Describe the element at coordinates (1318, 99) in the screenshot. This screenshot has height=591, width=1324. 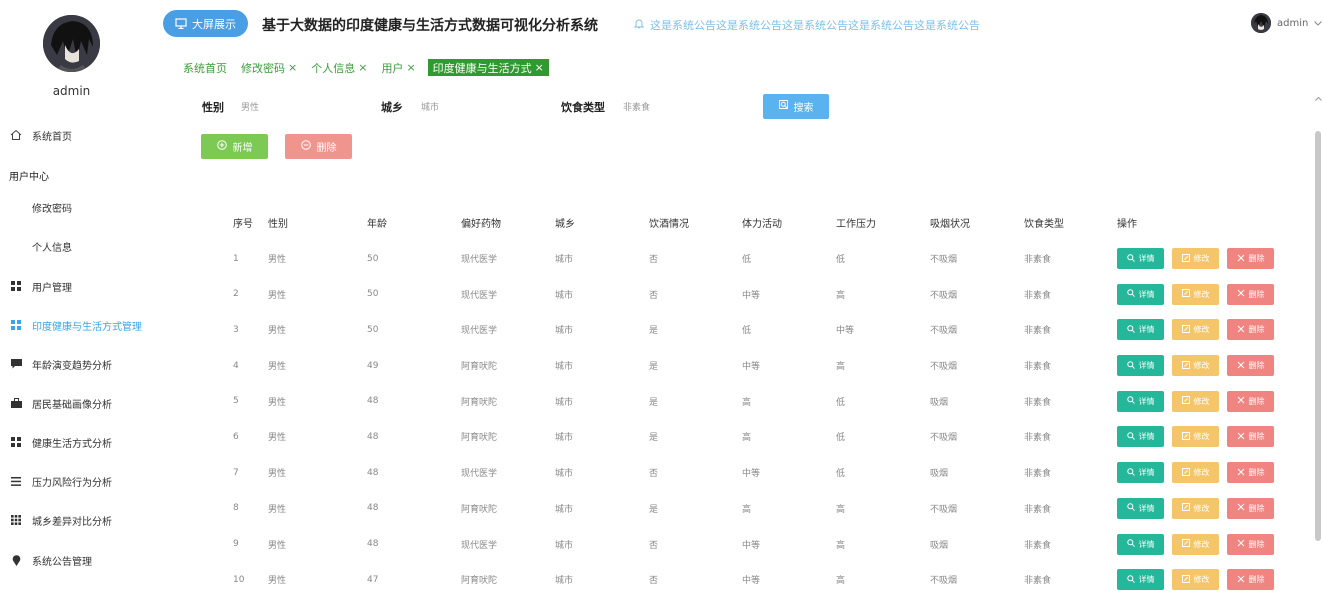
I see `scroll-up-icon` at that location.